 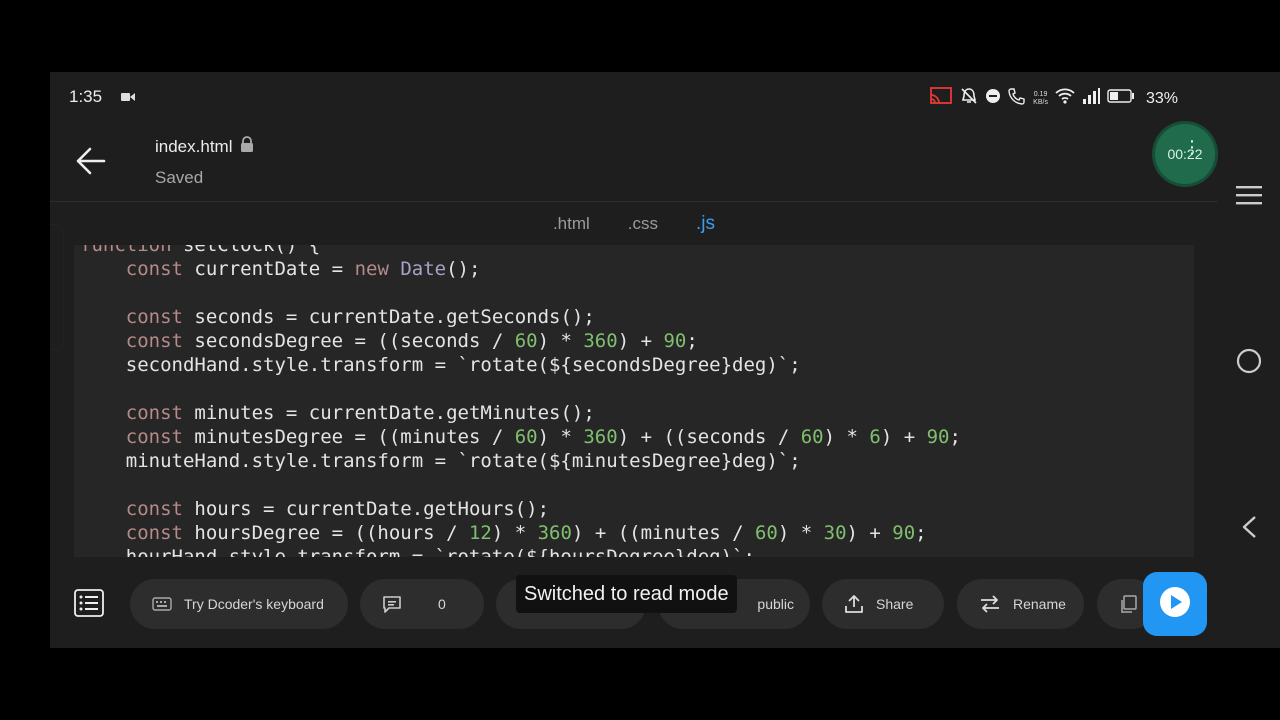 I want to click on language-tabs: .html .css .js, so click(x=634, y=224).